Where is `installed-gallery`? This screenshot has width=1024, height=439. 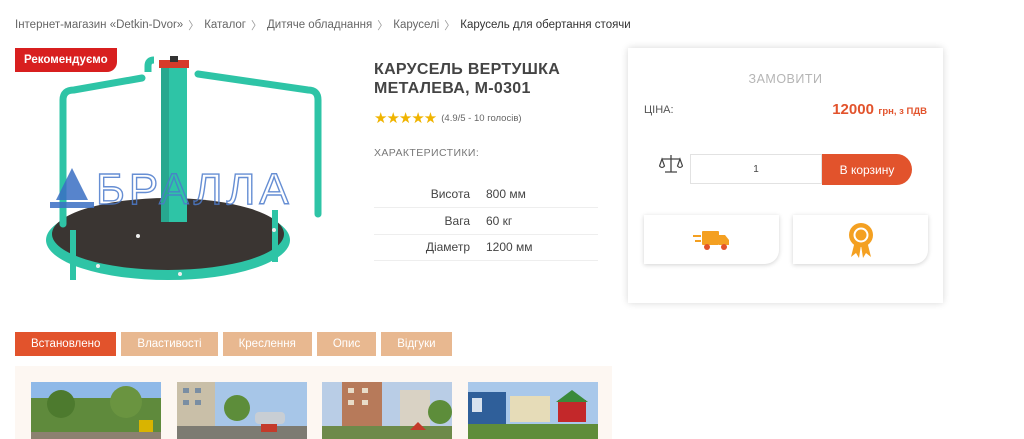 installed-gallery is located at coordinates (313, 402).